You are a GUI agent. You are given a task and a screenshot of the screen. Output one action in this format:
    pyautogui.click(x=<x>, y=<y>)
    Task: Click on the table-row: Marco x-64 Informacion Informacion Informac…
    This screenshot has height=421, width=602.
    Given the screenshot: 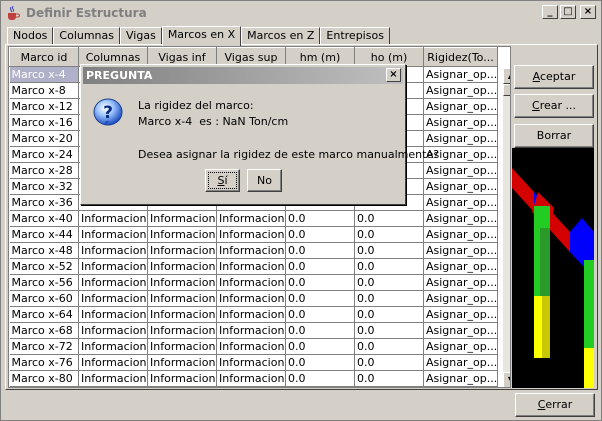 What is the action you would take?
    pyautogui.click(x=253, y=314)
    